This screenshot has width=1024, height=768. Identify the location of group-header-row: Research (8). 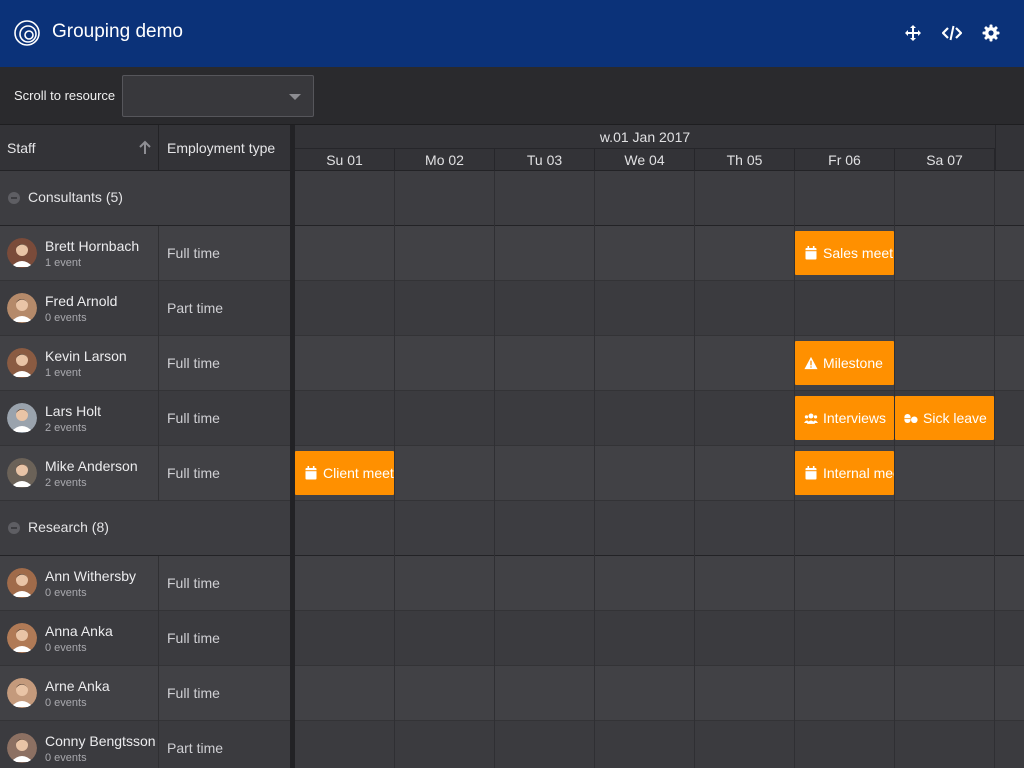
(145, 528).